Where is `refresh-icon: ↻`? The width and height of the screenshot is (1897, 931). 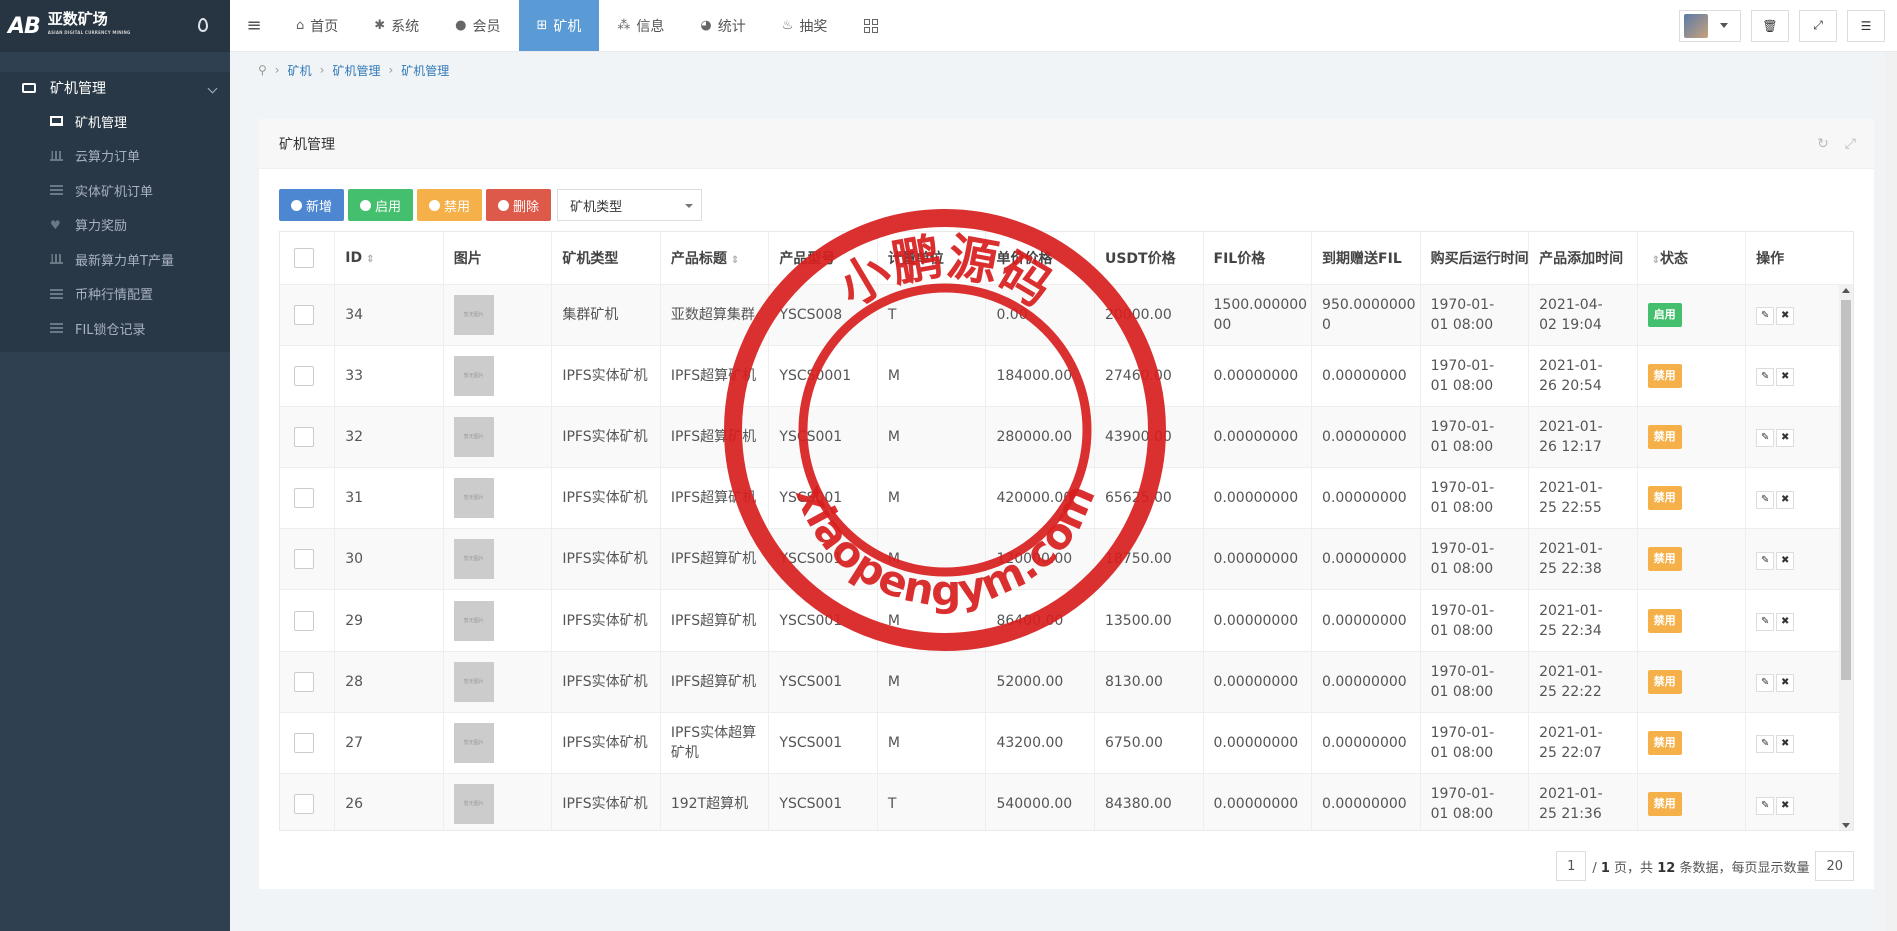
refresh-icon: ↻ is located at coordinates (1823, 144).